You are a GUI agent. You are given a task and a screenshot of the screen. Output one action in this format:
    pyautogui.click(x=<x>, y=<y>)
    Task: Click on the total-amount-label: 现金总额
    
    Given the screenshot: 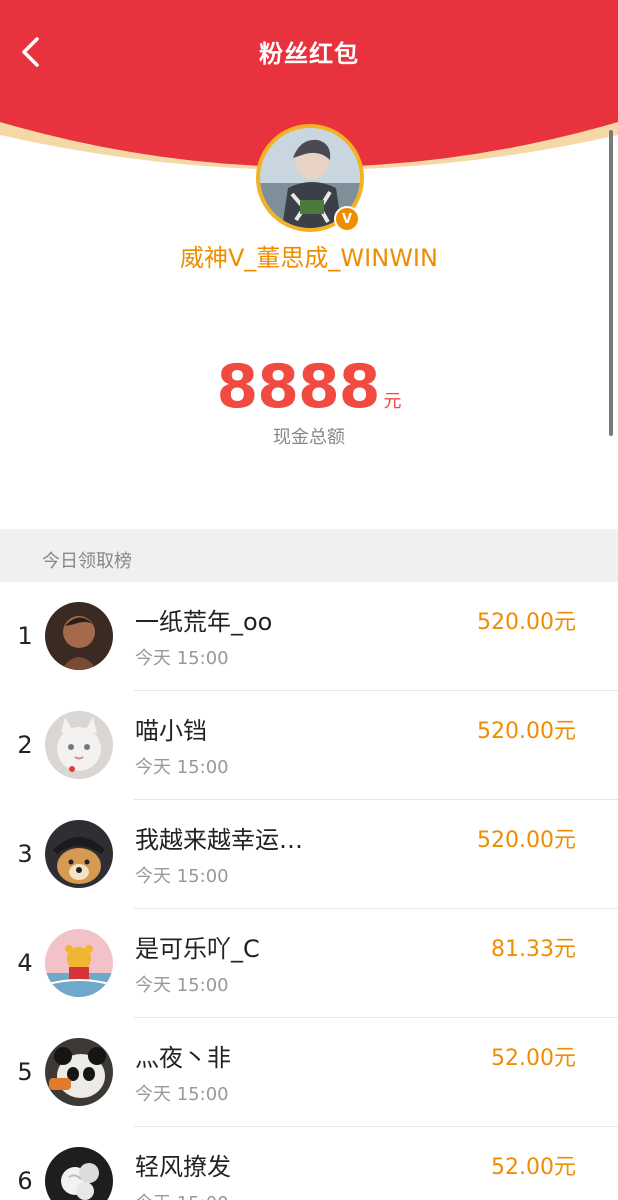 What is the action you would take?
    pyautogui.click(x=309, y=437)
    